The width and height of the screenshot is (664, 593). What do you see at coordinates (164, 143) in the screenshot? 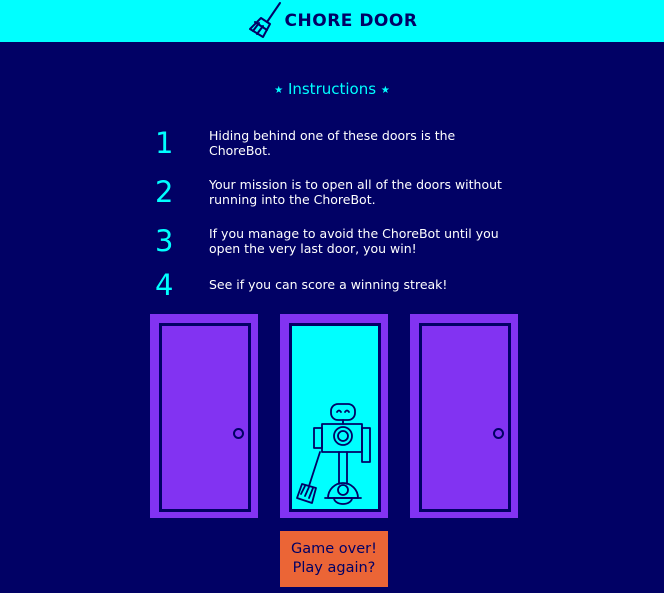
I see `step-number: 1` at bounding box center [164, 143].